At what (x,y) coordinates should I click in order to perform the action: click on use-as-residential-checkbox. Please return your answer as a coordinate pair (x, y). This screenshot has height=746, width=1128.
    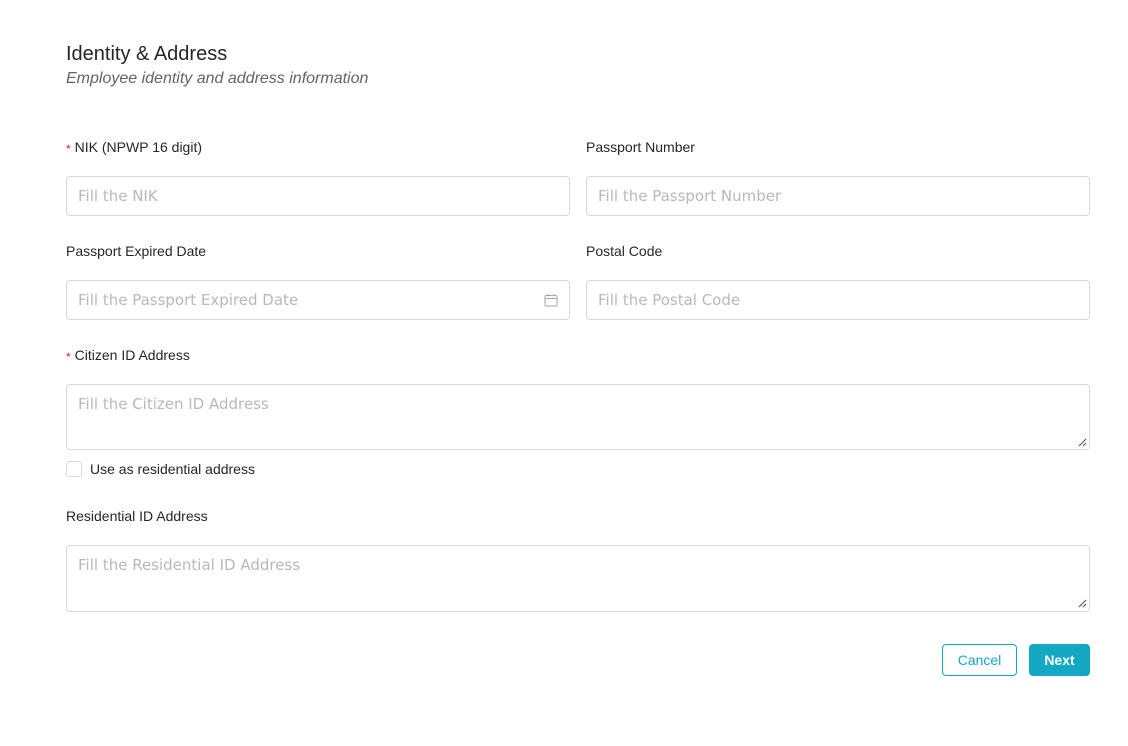
    Looking at the image, I should click on (74, 469).